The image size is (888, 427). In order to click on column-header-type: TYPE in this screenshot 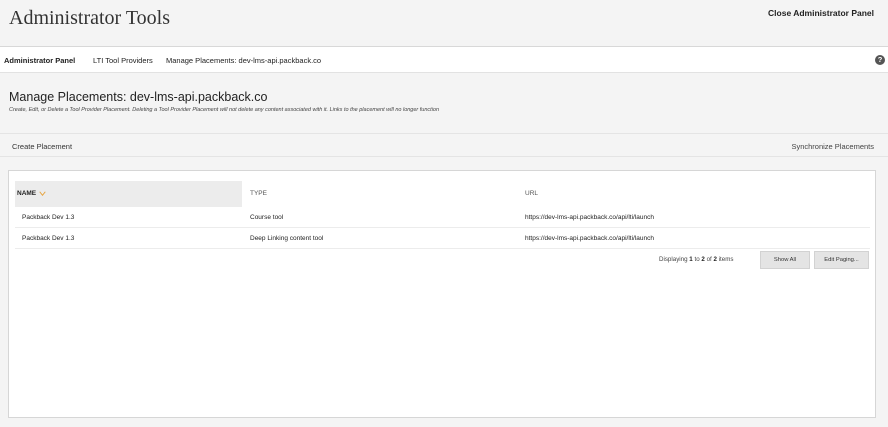, I will do `click(258, 194)`.